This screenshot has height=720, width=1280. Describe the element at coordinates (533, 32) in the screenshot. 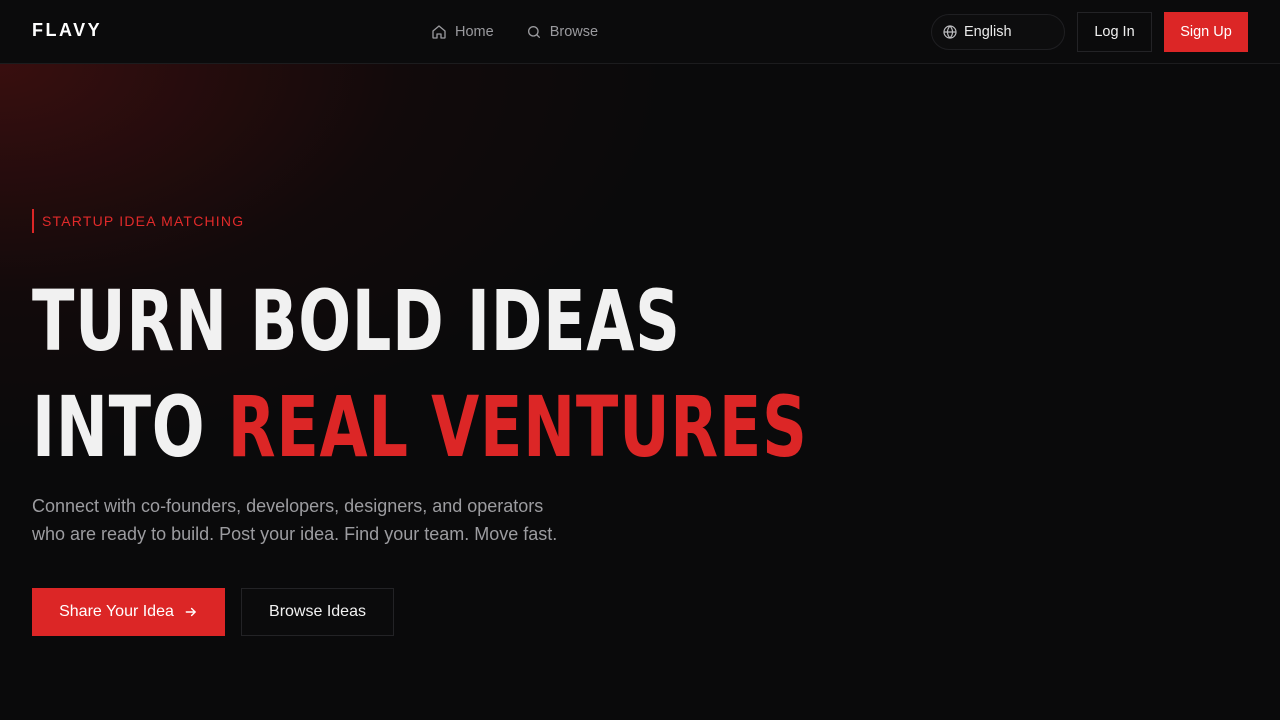

I see `search-icon` at that location.